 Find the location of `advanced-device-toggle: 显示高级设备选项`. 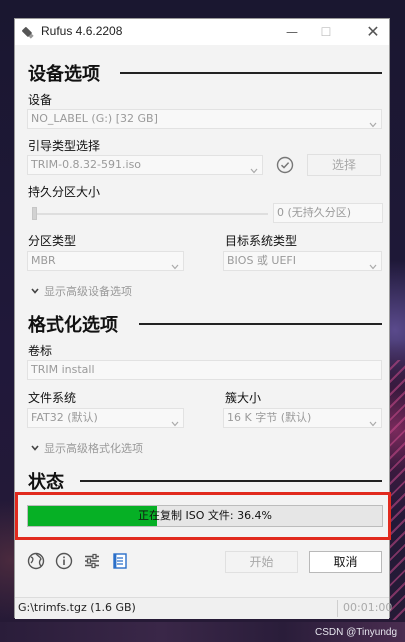

advanced-device-toggle: 显示高级设备选项 is located at coordinates (81, 291).